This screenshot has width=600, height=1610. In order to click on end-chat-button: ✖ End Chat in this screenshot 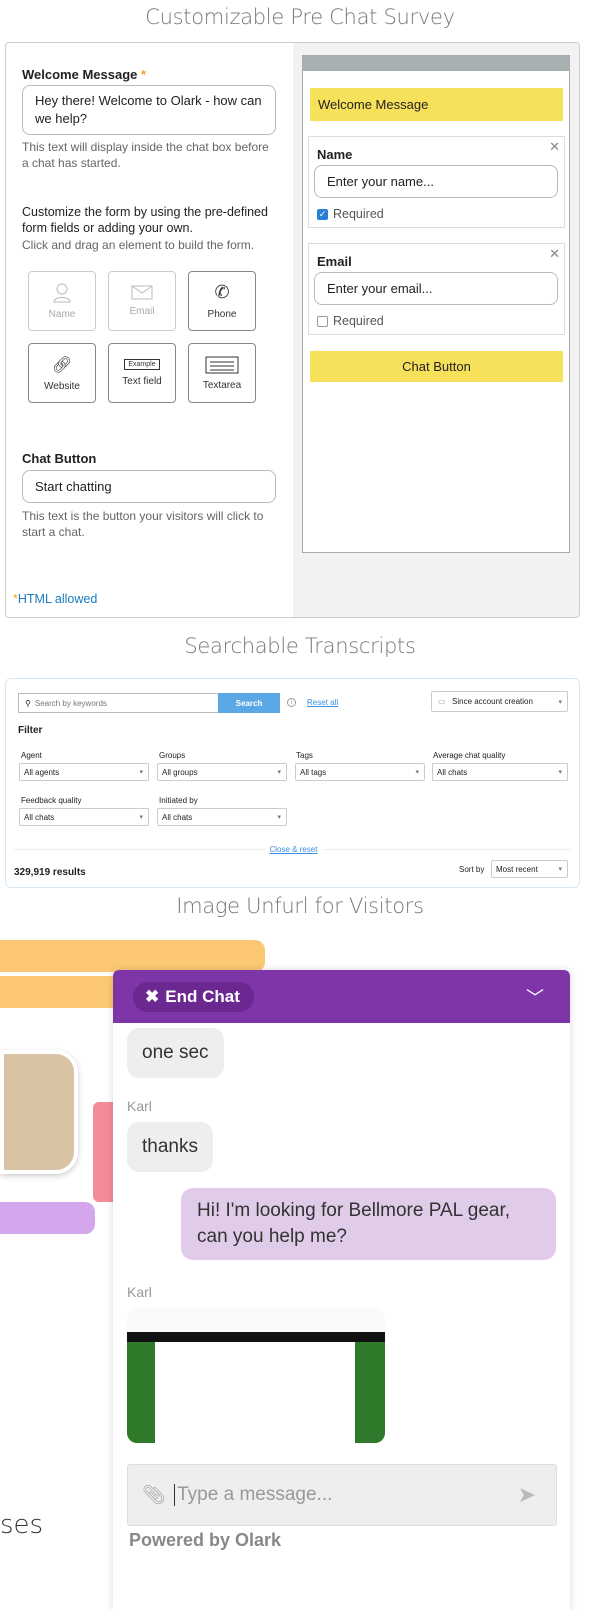, I will do `click(193, 997)`.